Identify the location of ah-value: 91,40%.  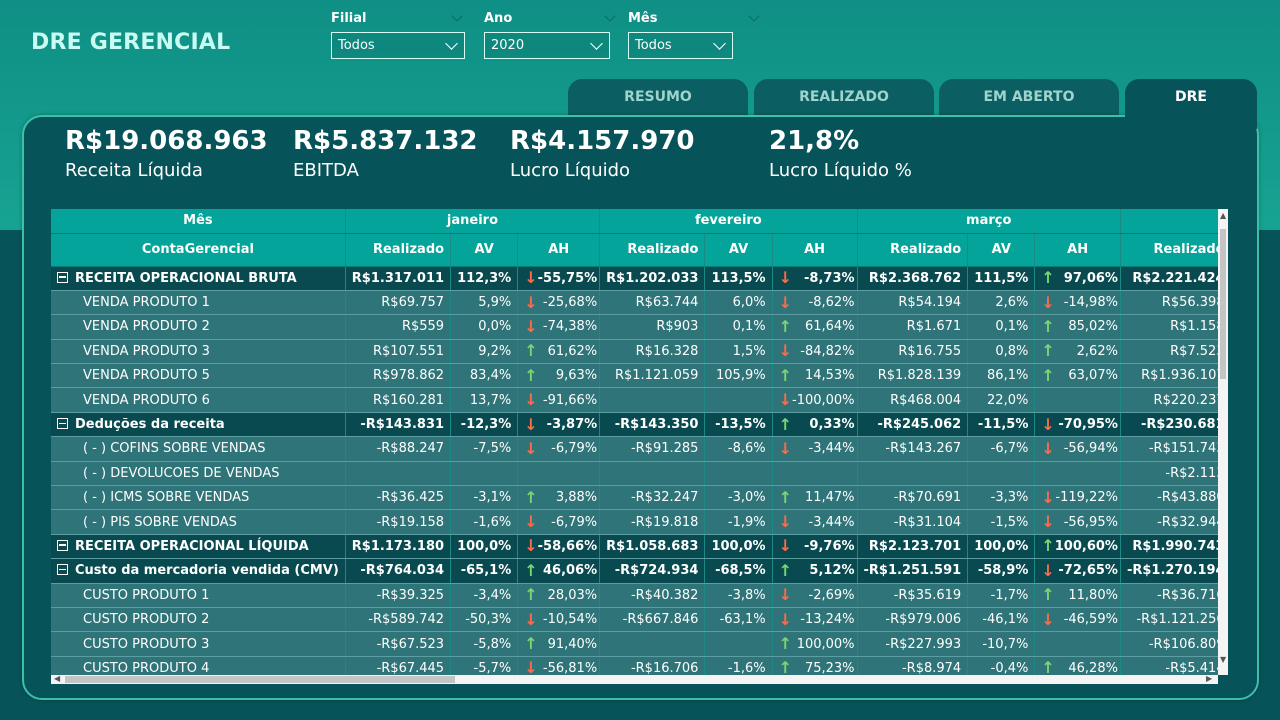
(572, 644).